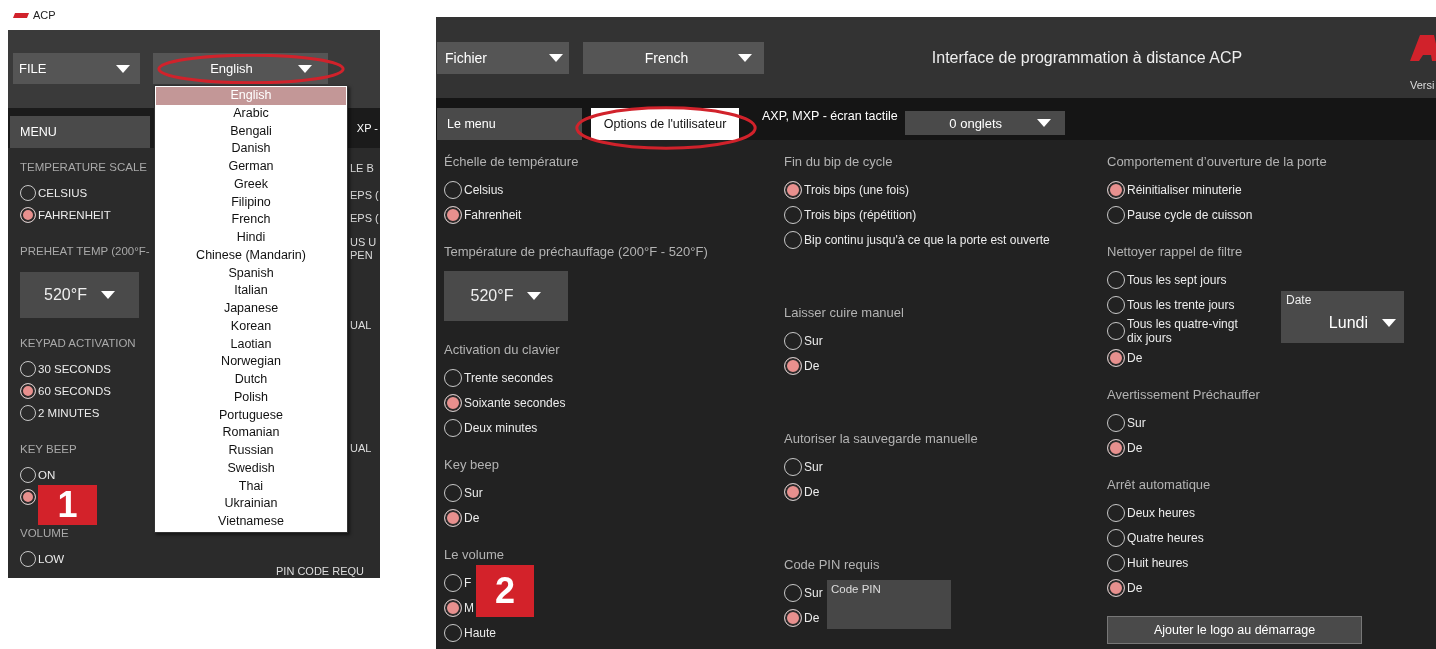  Describe the element at coordinates (251, 220) in the screenshot. I see `language-option: French` at that location.